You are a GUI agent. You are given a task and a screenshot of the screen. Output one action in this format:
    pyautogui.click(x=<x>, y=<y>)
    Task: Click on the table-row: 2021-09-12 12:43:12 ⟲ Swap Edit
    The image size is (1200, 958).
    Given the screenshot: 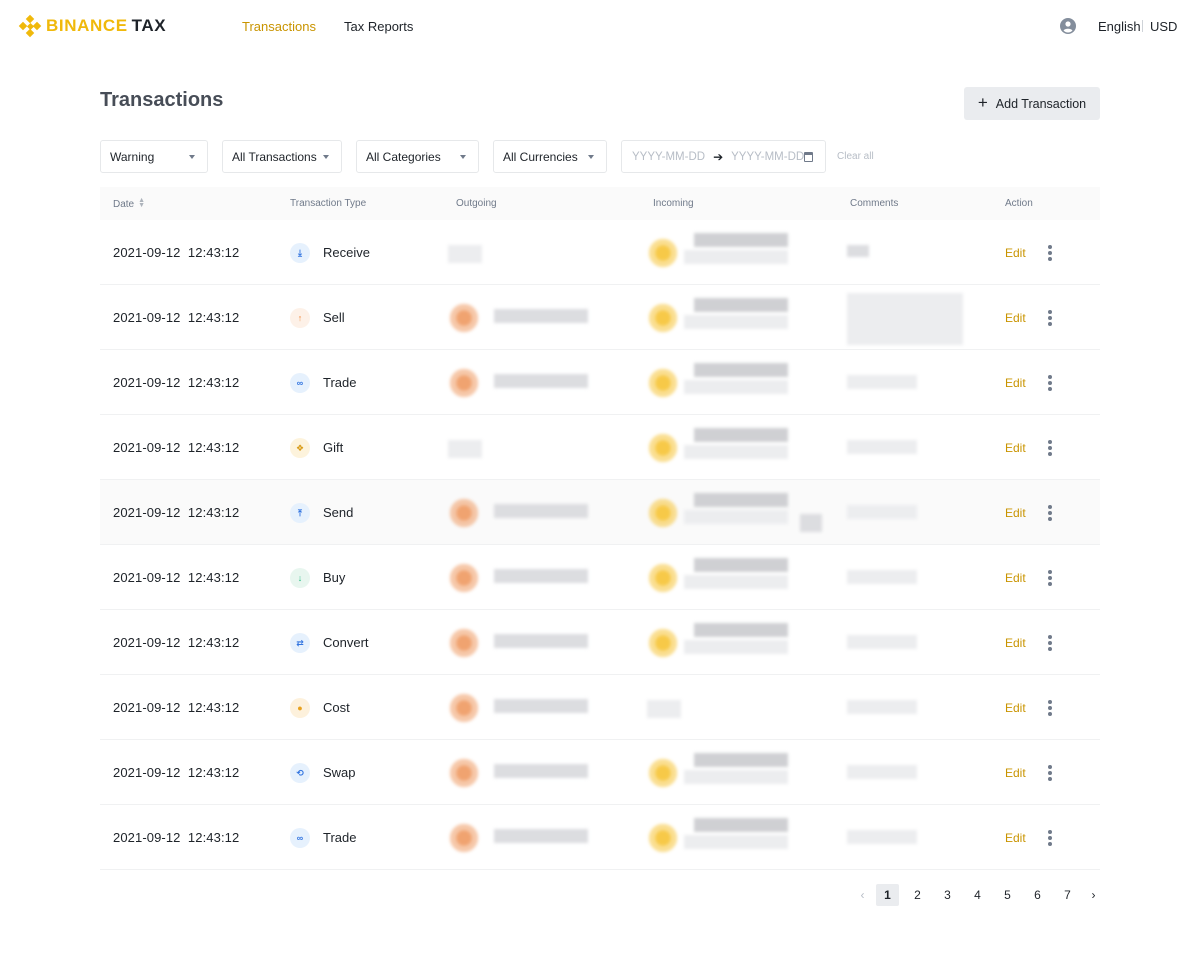 What is the action you would take?
    pyautogui.click(x=600, y=772)
    